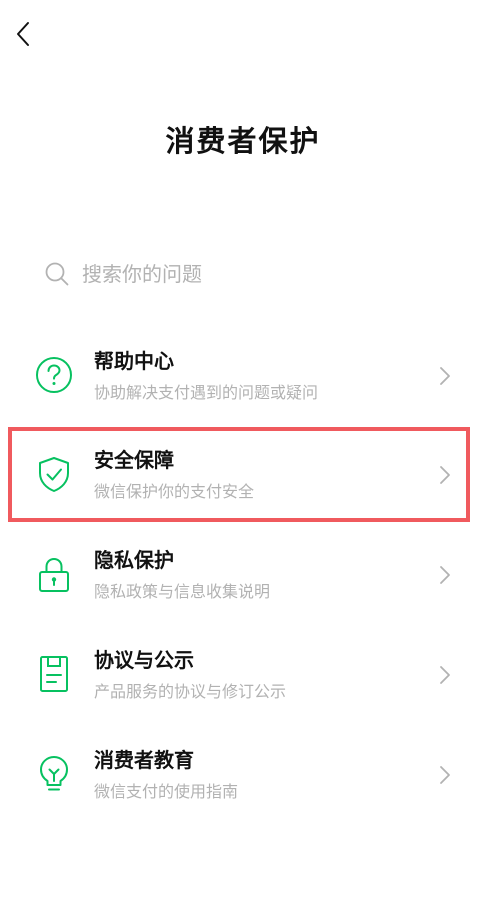  I want to click on search-input, so click(252, 274).